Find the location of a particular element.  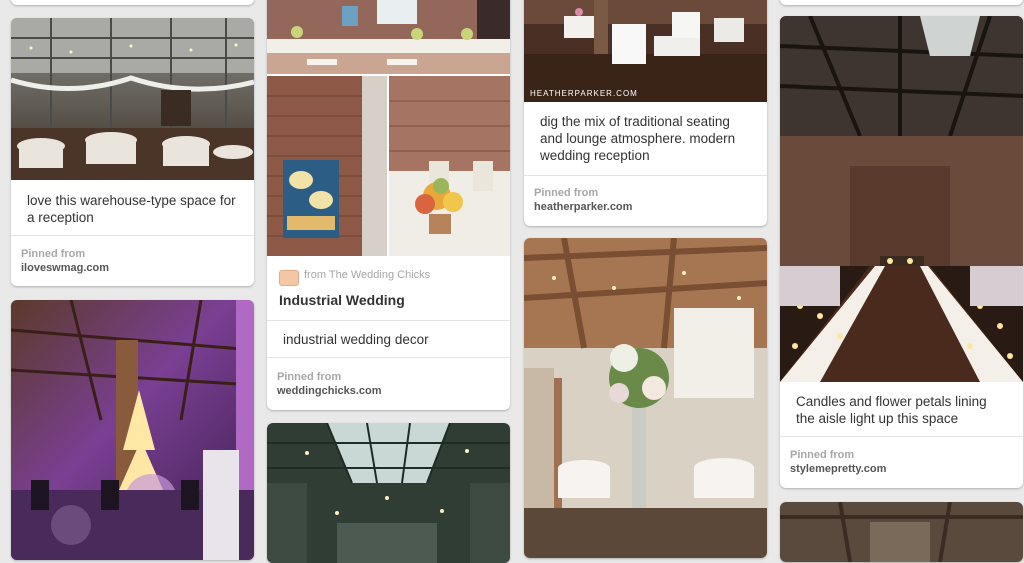

pin-card-bottom-partial is located at coordinates (901, 532).